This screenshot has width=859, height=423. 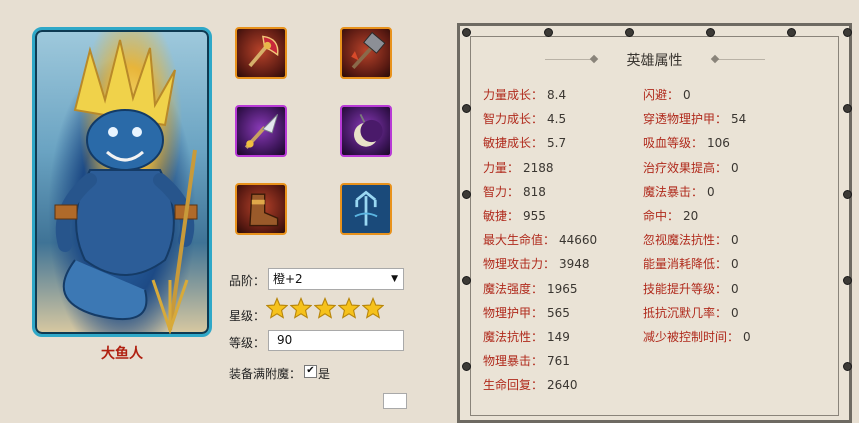 I want to click on attribute-key: 治疗效果提高：, so click(x=685, y=167).